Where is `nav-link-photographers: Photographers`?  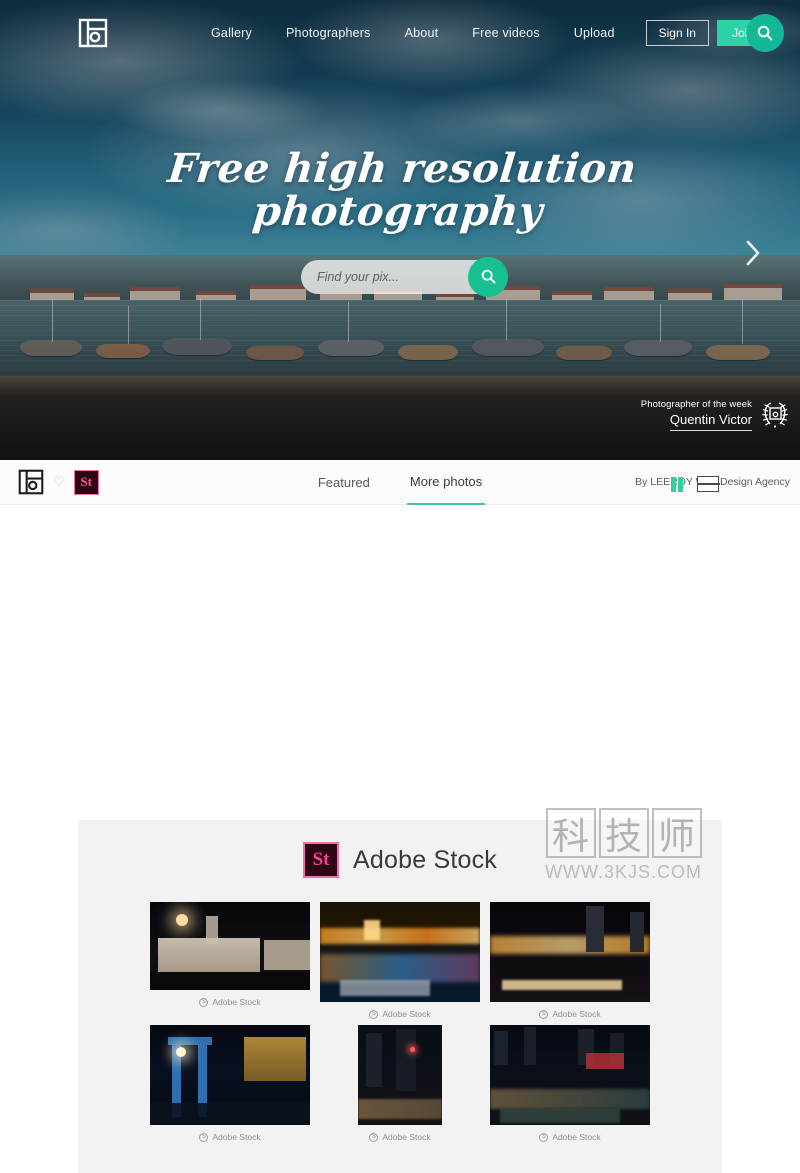 nav-link-photographers: Photographers is located at coordinates (328, 33).